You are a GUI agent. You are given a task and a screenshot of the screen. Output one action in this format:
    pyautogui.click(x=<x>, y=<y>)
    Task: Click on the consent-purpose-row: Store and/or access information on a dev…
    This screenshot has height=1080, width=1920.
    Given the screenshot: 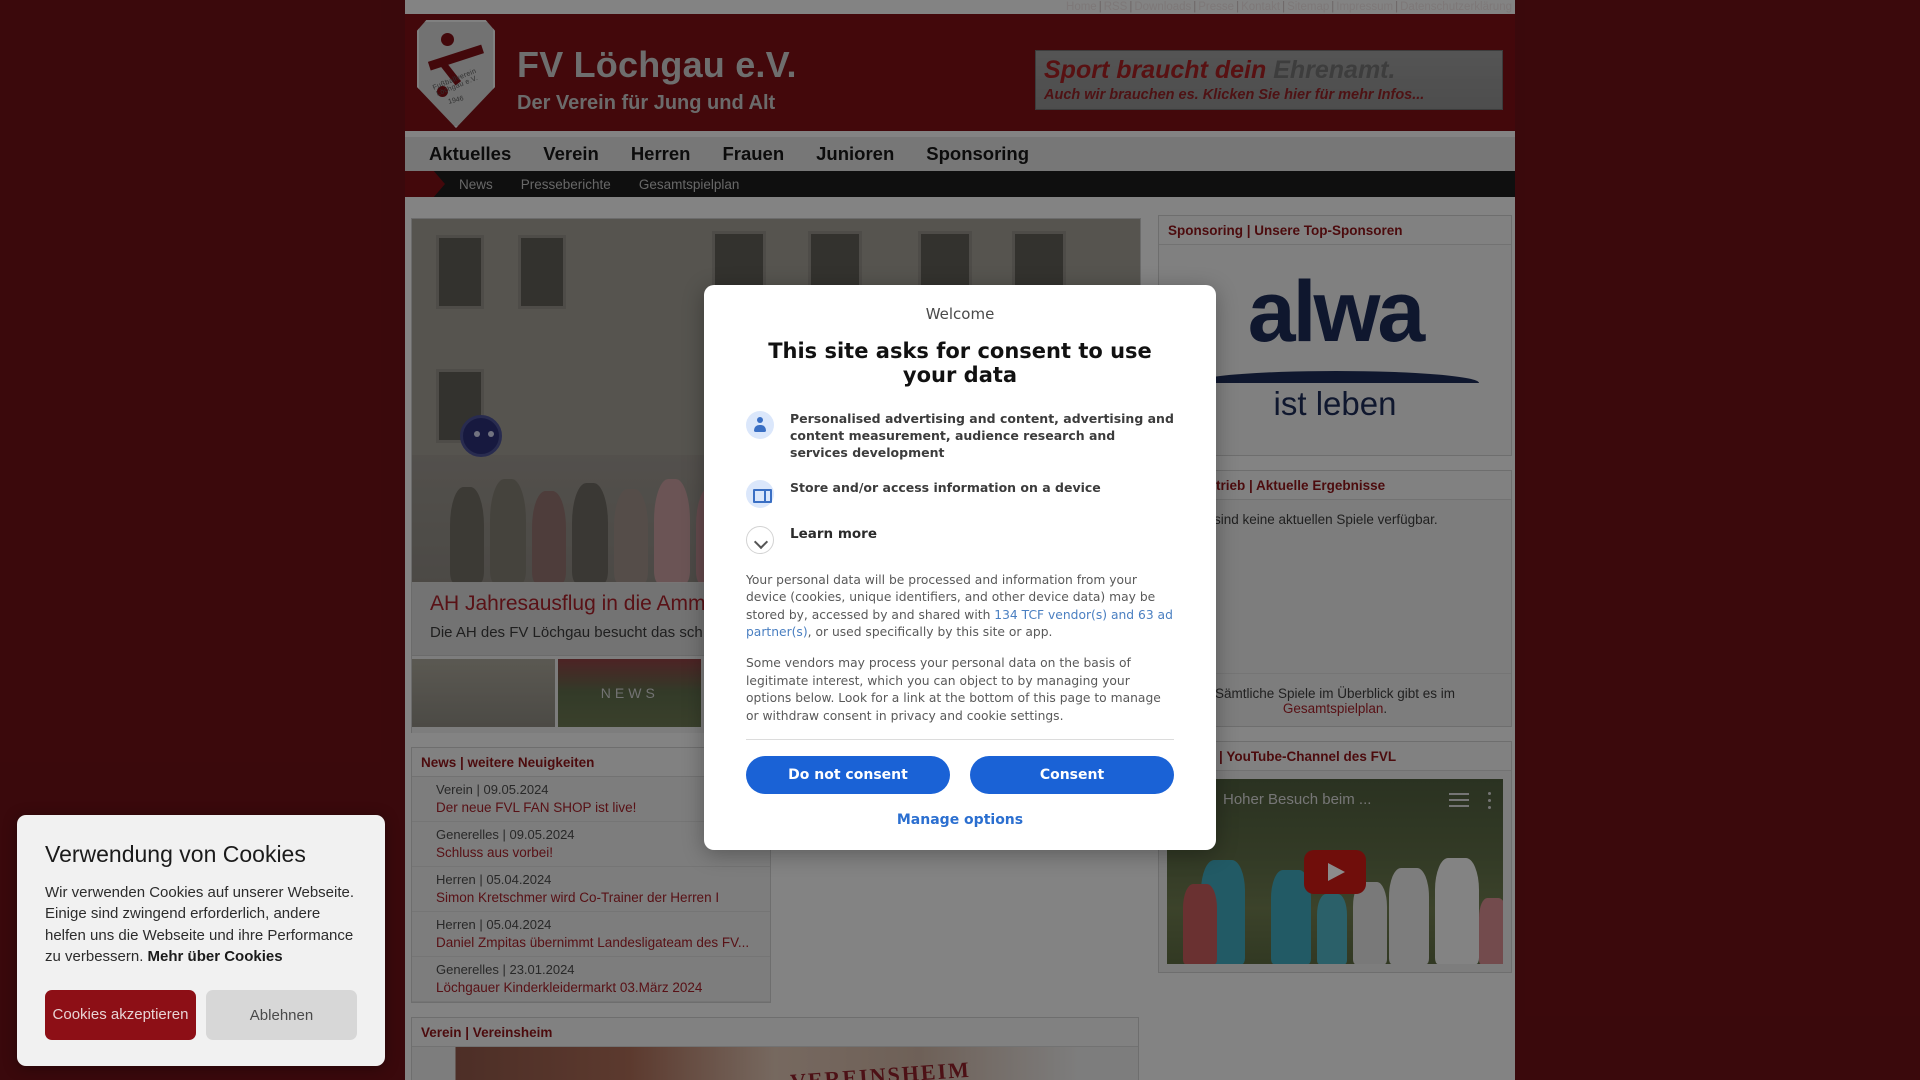 What is the action you would take?
    pyautogui.click(x=960, y=493)
    